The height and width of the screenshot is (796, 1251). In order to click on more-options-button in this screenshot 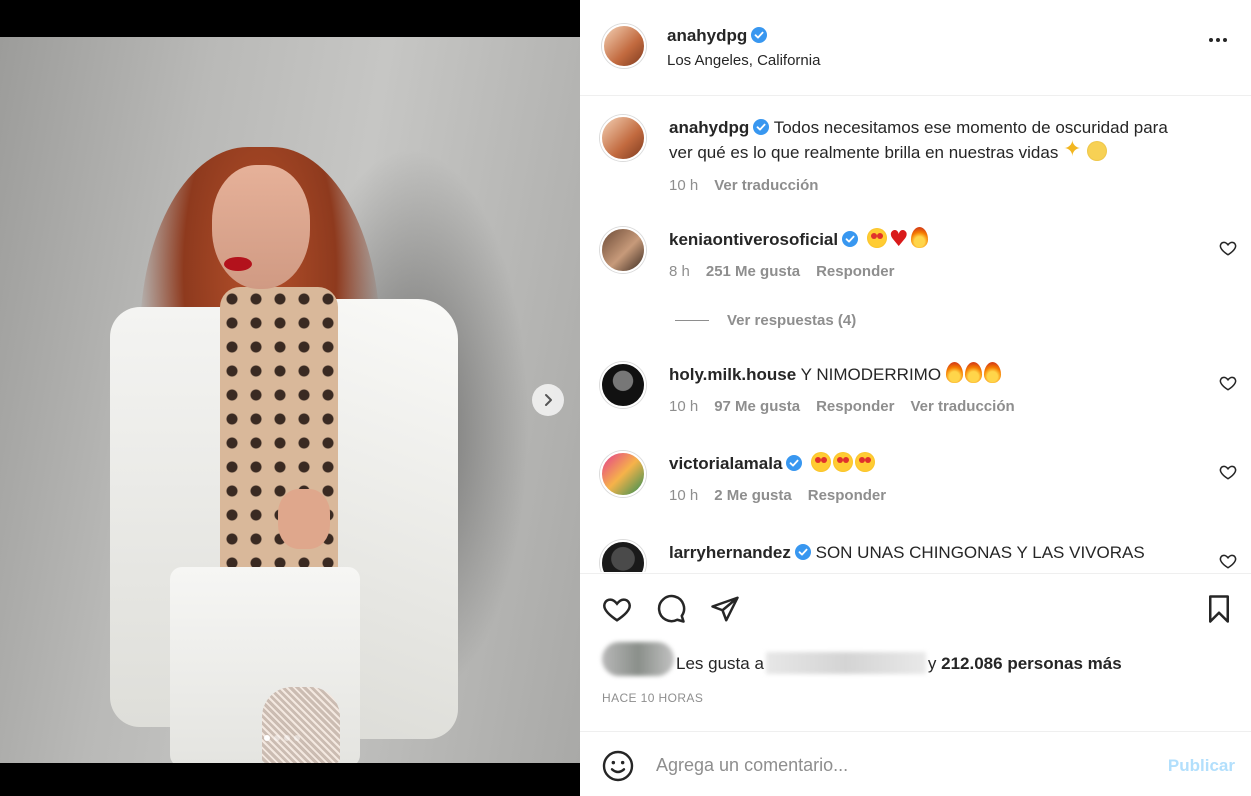, I will do `click(1218, 40)`.